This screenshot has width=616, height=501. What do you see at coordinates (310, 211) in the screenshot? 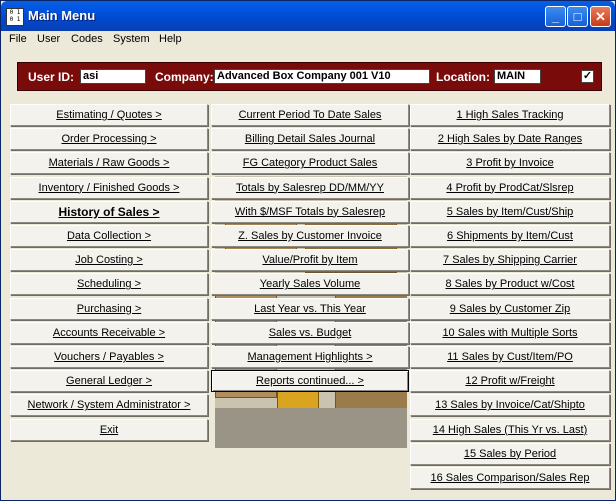
I see `mid-menu-button-with-msf-totals-by-salesrep: With $/MSF Totals by Salesrep` at bounding box center [310, 211].